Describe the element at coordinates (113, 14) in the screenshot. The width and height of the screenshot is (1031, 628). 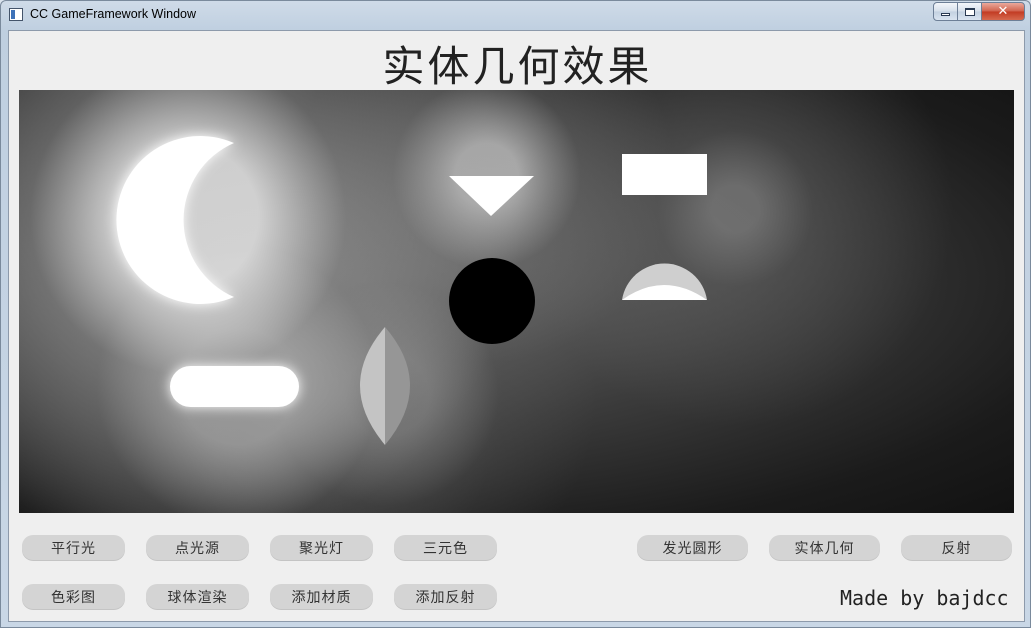
I see `window-title: CC GameFramework Window` at that location.